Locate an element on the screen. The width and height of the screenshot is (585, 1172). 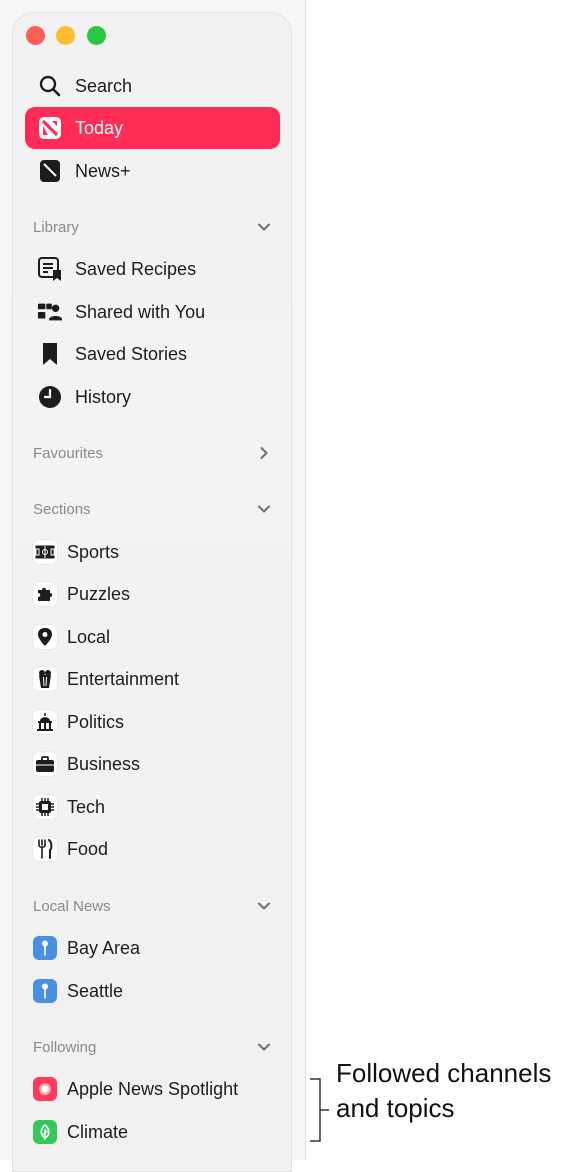
sidebar-item-label: Saved Recipes is located at coordinates (136, 268).